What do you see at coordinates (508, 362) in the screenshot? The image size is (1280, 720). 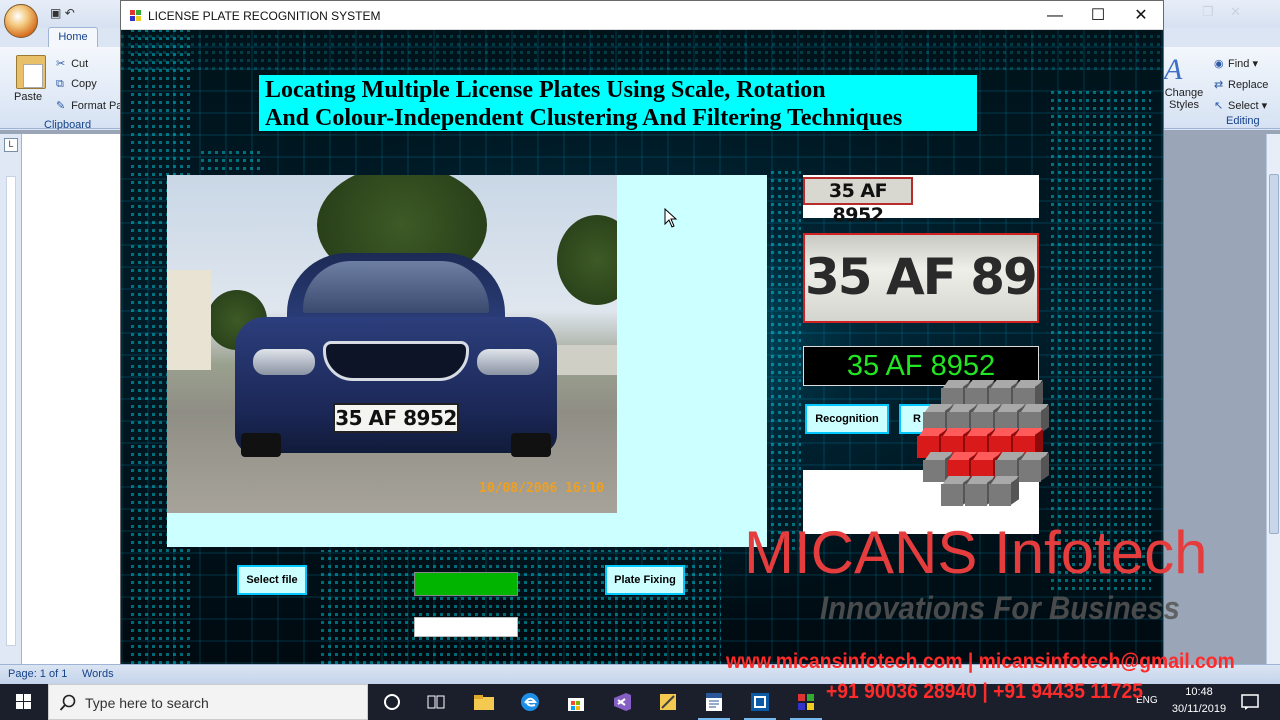 I see `headlamp-right` at bounding box center [508, 362].